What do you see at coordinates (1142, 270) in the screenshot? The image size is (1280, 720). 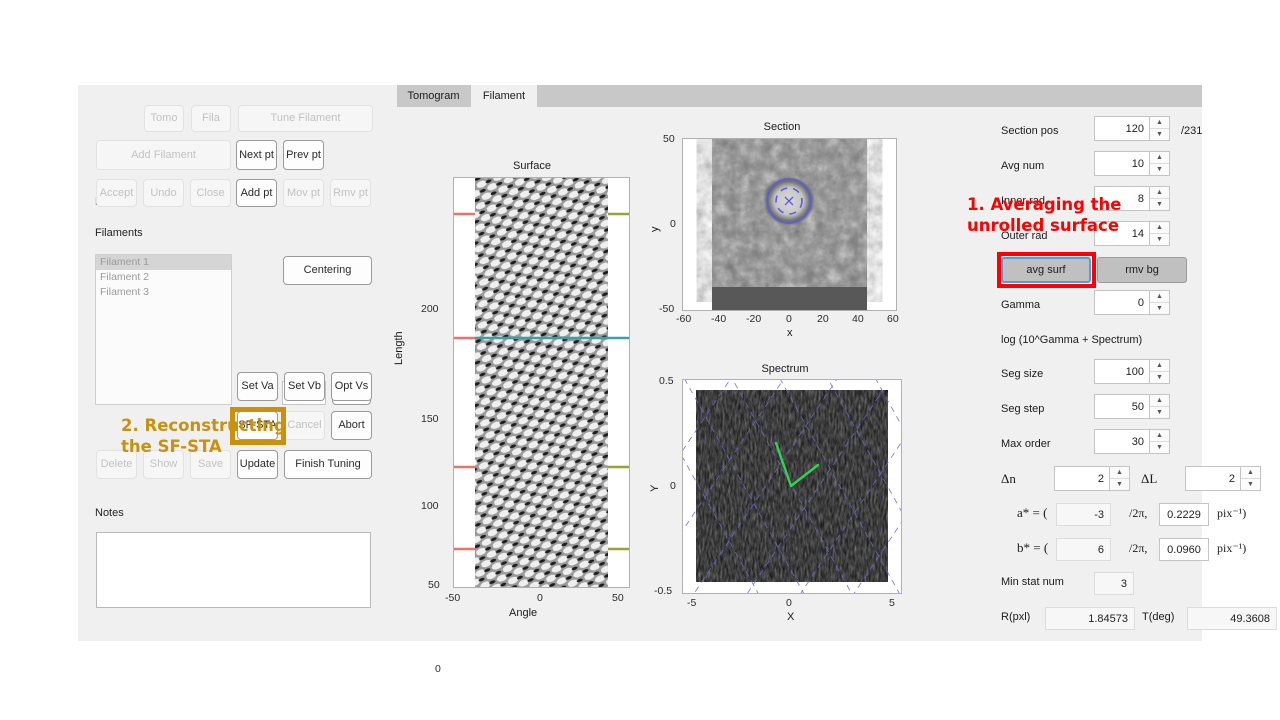 I see `rmv-bg-button: rmv bg` at bounding box center [1142, 270].